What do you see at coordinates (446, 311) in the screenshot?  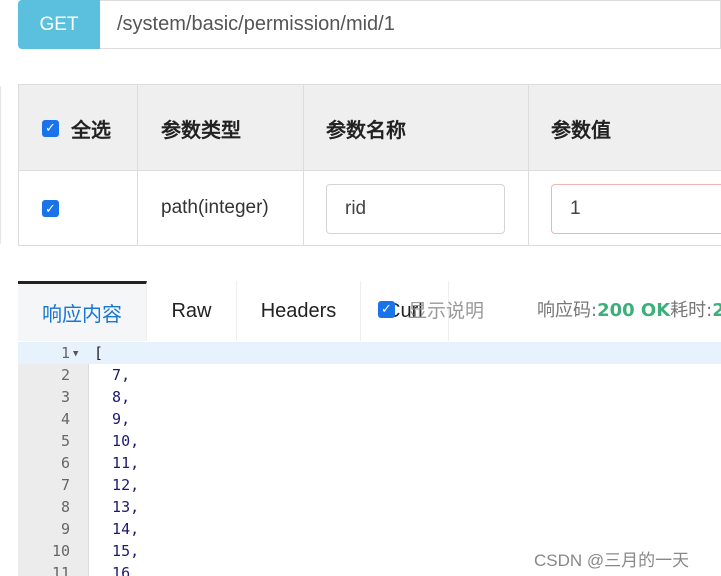 I see `show-desc-label: 显示说明` at bounding box center [446, 311].